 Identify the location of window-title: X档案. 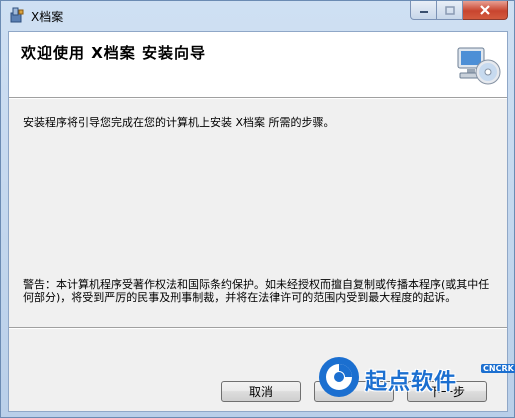
(47, 17).